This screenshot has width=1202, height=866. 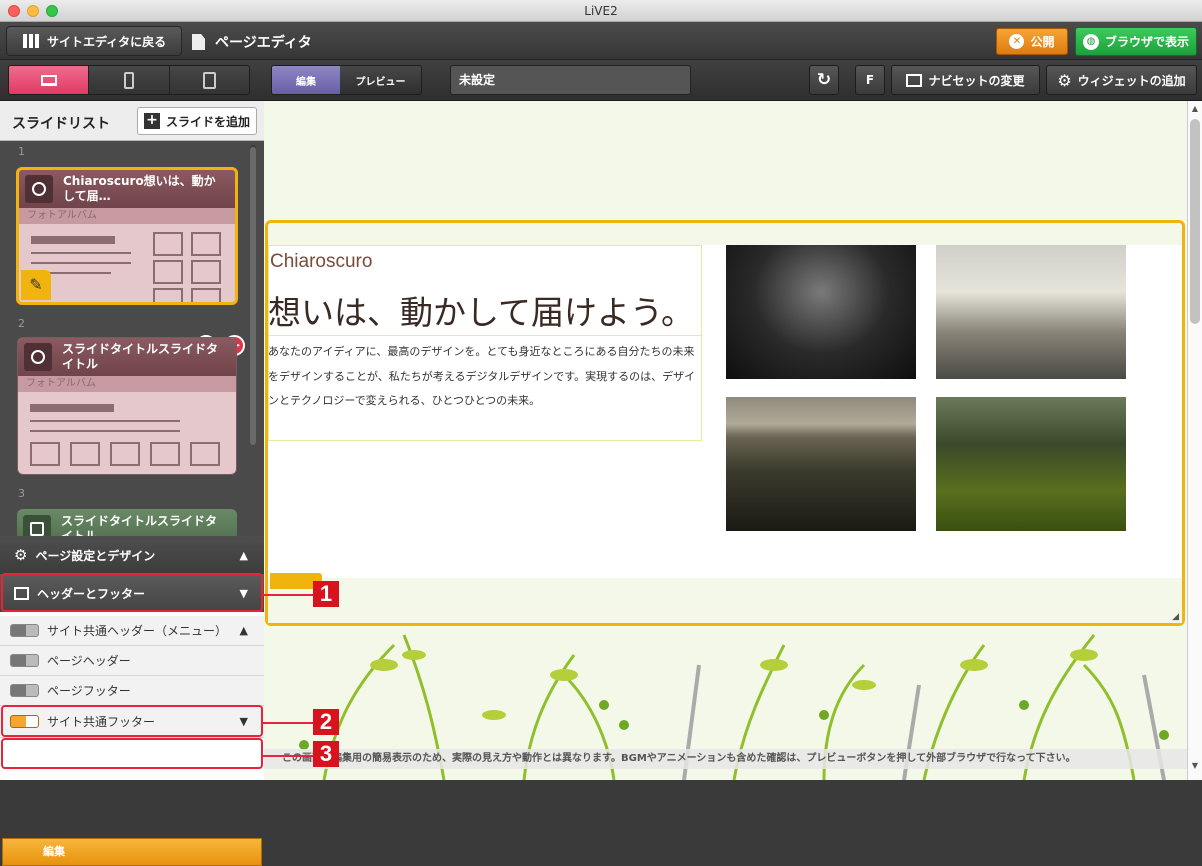 What do you see at coordinates (14, 11) in the screenshot?
I see `close-window-button` at bounding box center [14, 11].